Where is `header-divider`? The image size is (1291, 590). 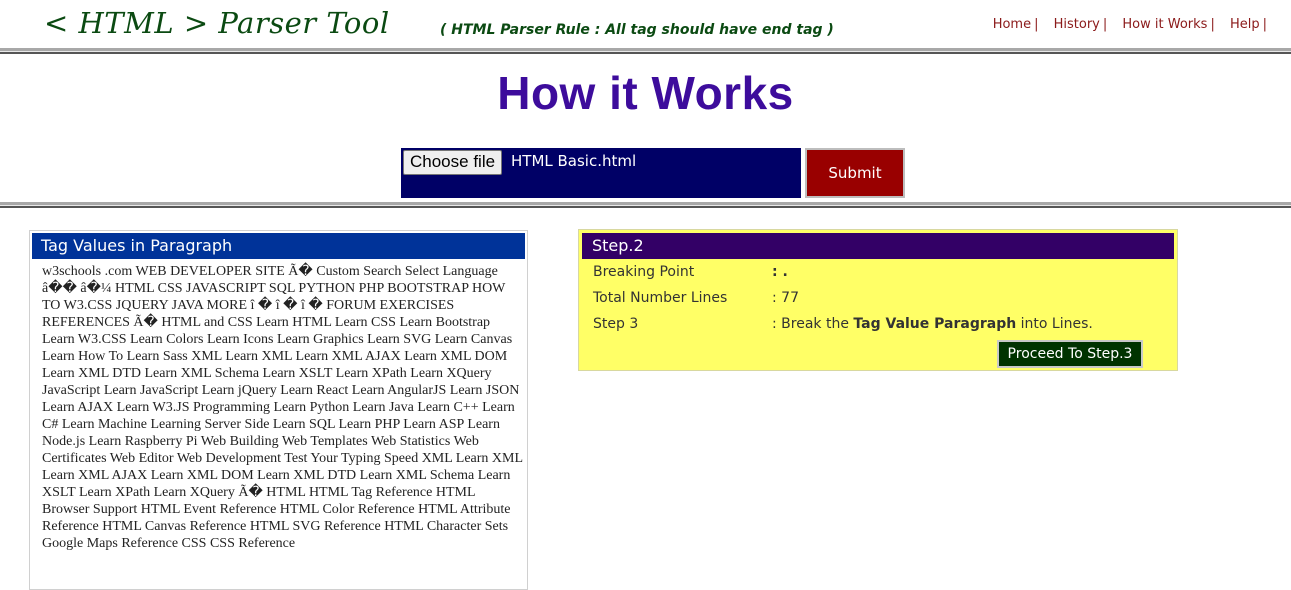
header-divider is located at coordinates (645, 51).